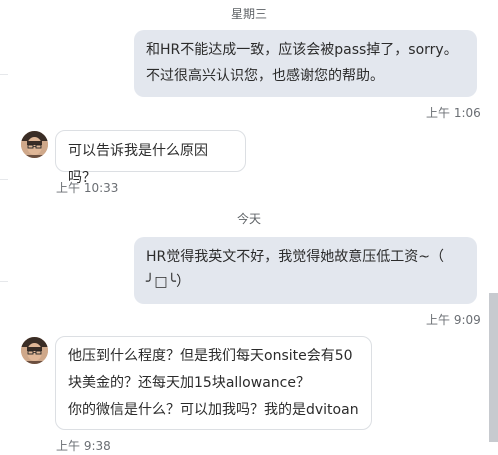  I want to click on message-time: 上午 9:09, so click(453, 320).